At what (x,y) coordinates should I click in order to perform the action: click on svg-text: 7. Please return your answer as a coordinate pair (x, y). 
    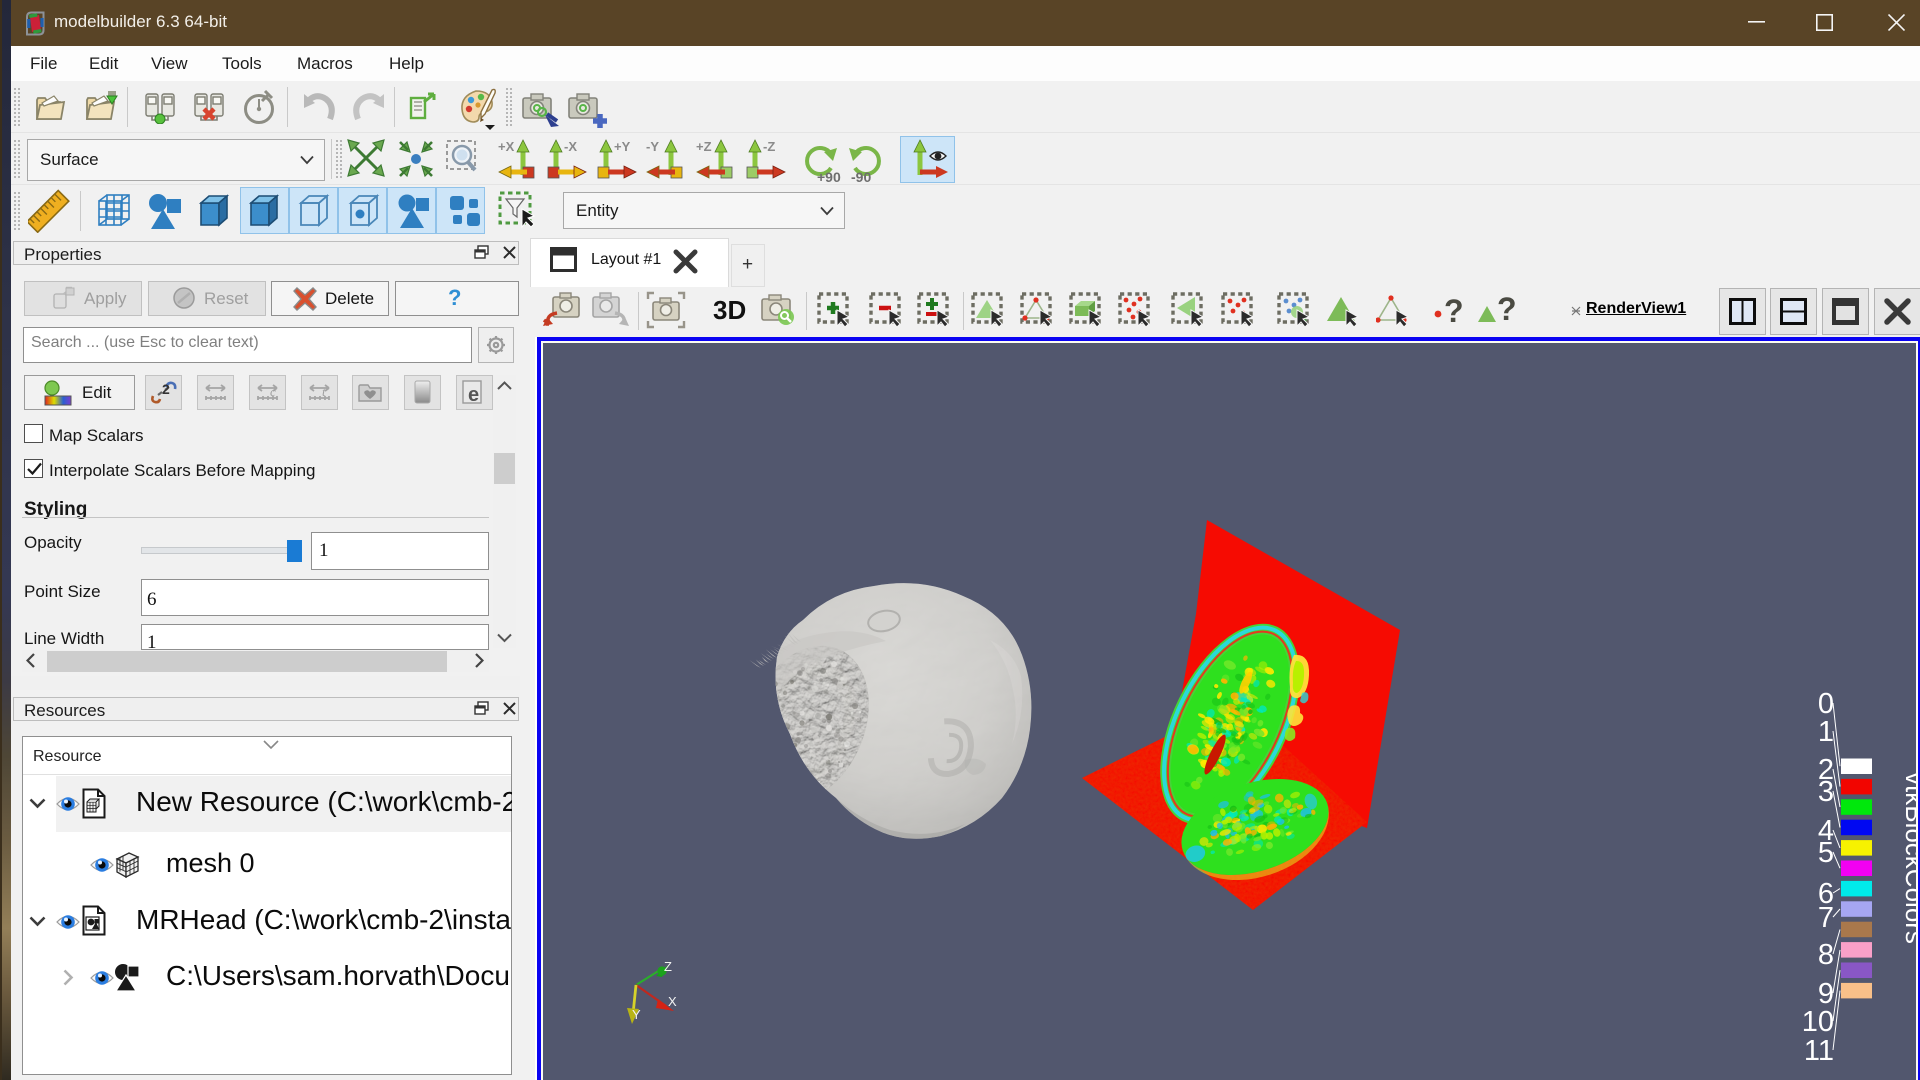
    Looking at the image, I should click on (1826, 918).